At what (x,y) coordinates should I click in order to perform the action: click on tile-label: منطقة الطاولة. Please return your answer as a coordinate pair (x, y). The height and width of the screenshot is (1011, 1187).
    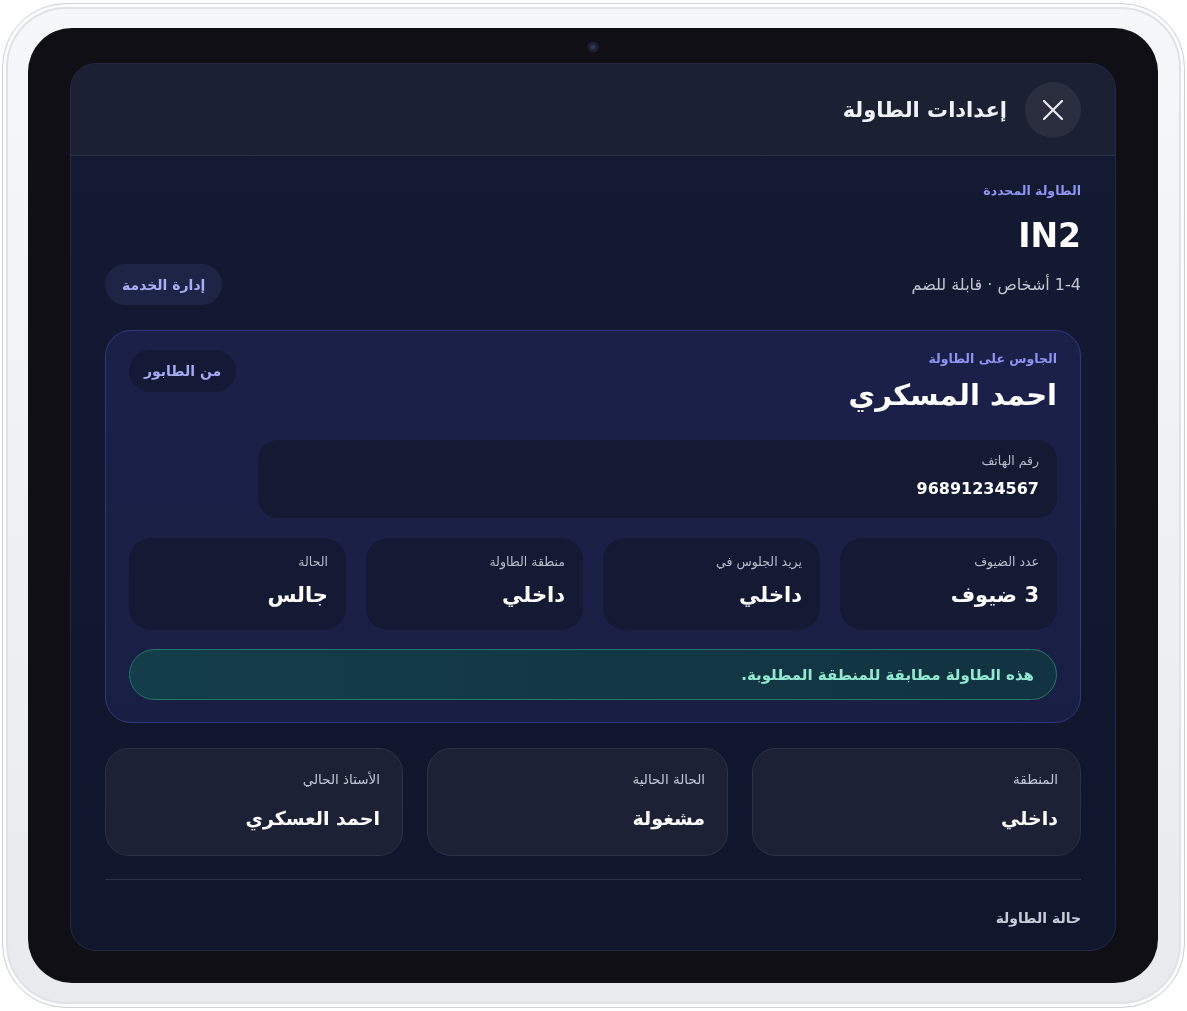
    Looking at the image, I should click on (527, 562).